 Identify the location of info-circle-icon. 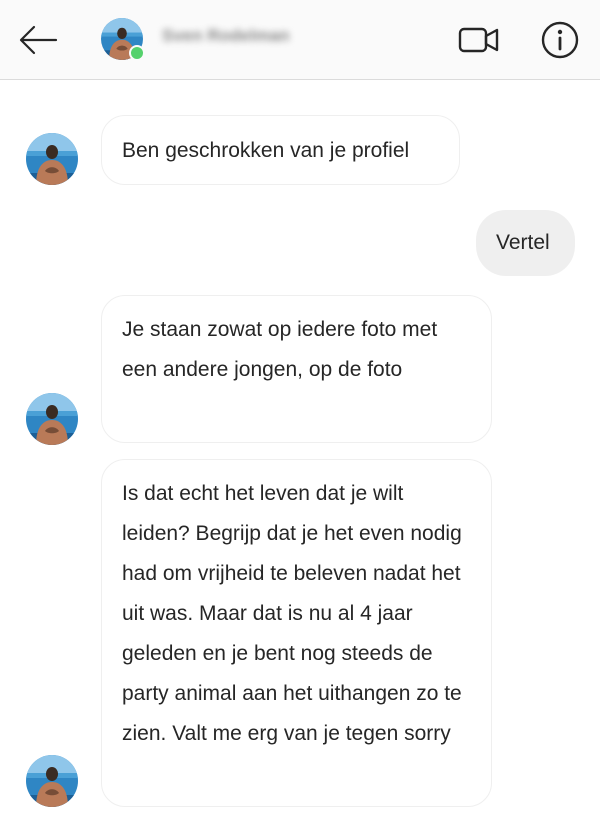
(560, 40).